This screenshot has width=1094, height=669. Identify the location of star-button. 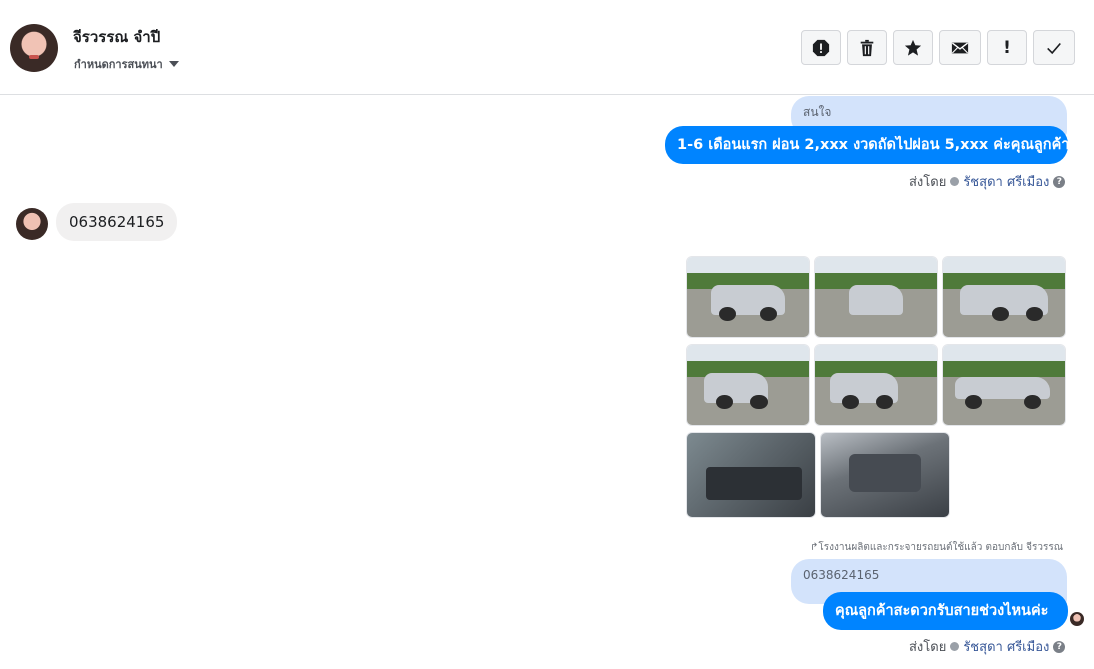
(913, 47).